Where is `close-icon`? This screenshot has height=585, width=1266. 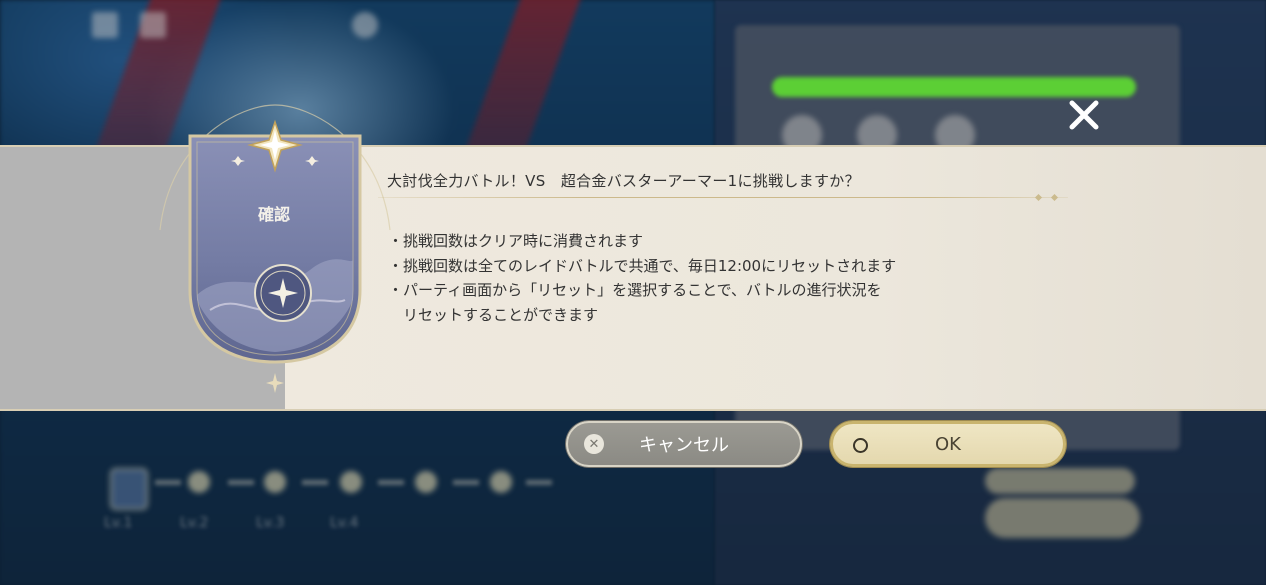
close-icon is located at coordinates (1084, 115).